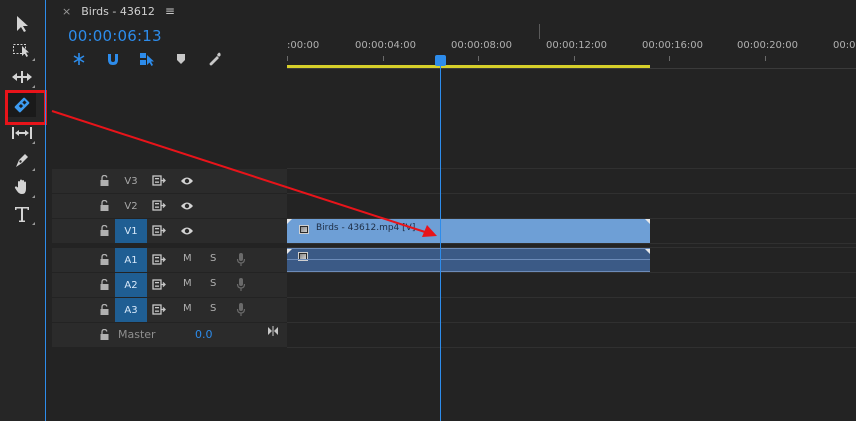 The width and height of the screenshot is (856, 421). What do you see at coordinates (131, 310) in the screenshot?
I see `track-target-a3: A3` at bounding box center [131, 310].